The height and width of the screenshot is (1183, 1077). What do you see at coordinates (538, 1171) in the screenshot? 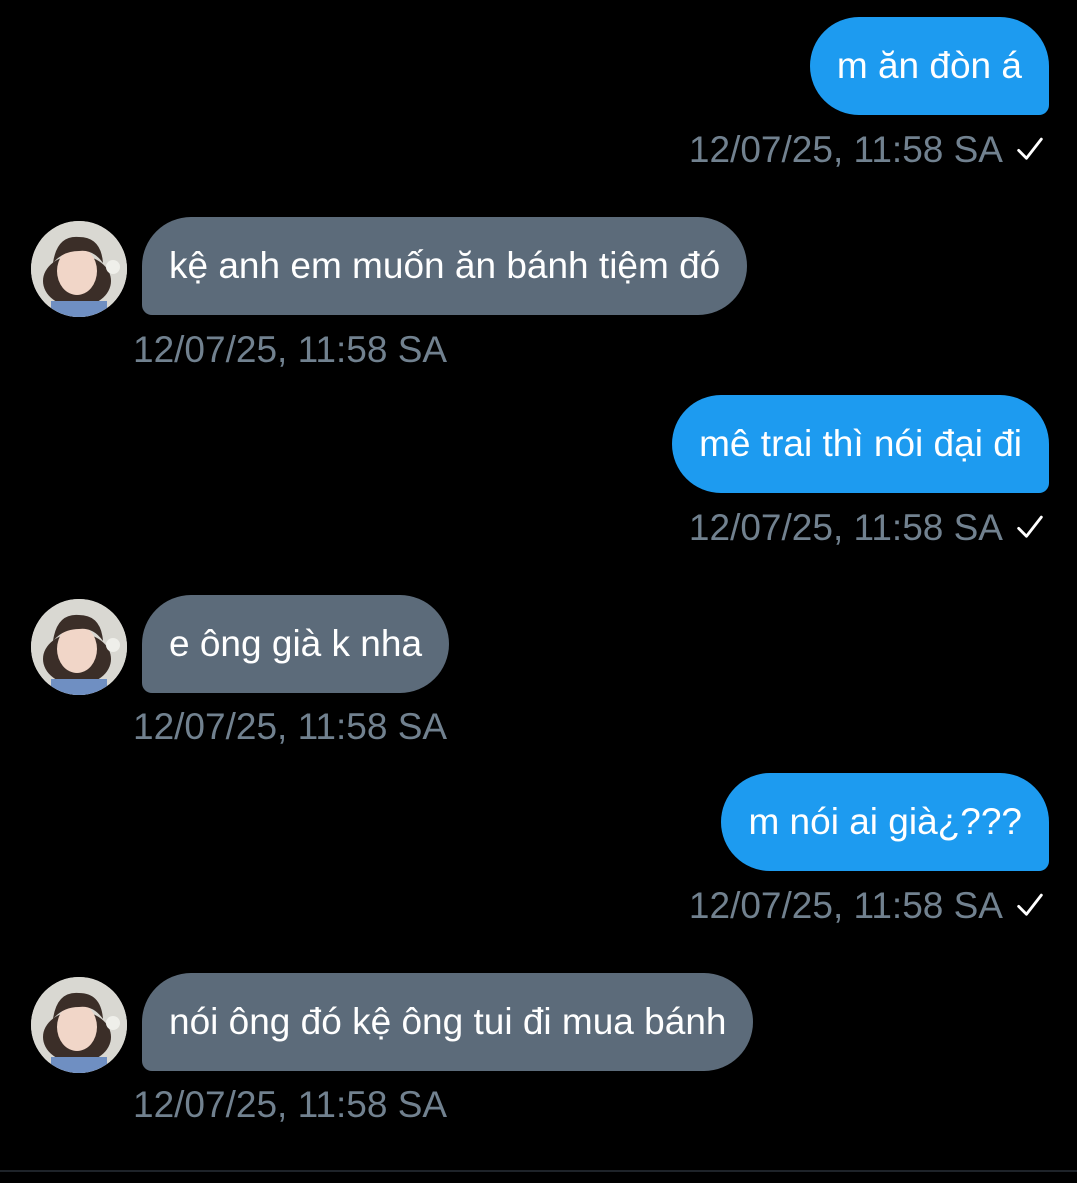
I see `composer-divider` at bounding box center [538, 1171].